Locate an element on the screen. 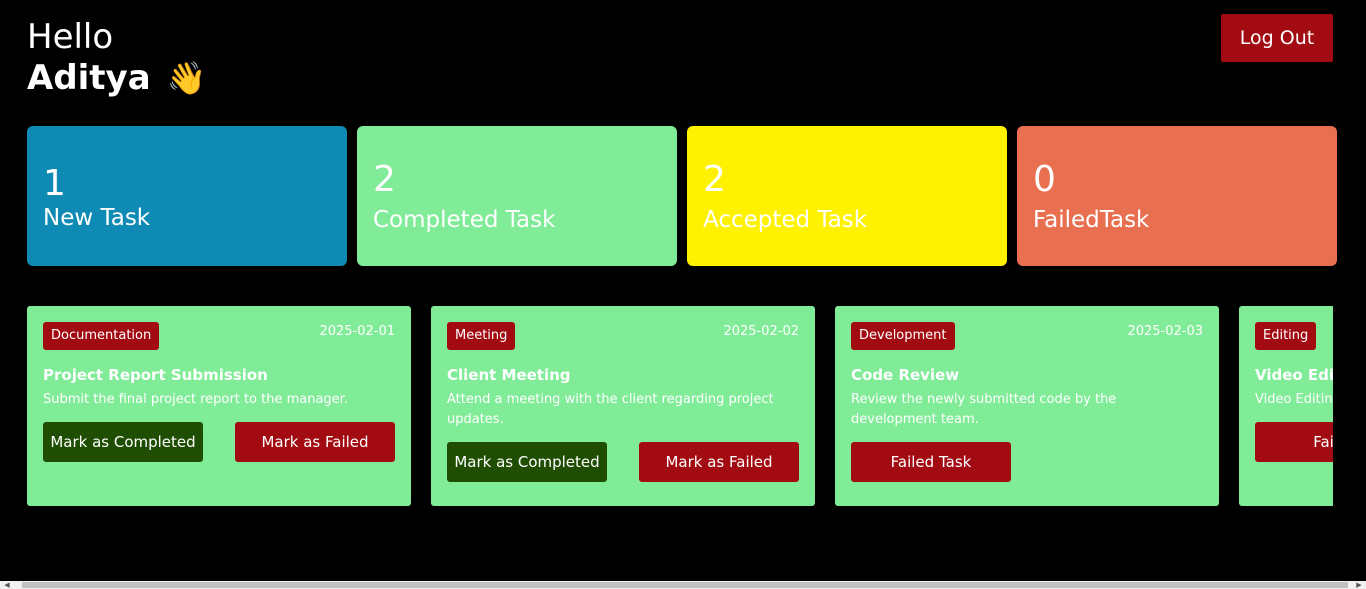  stat-count: 1 is located at coordinates (54, 183).